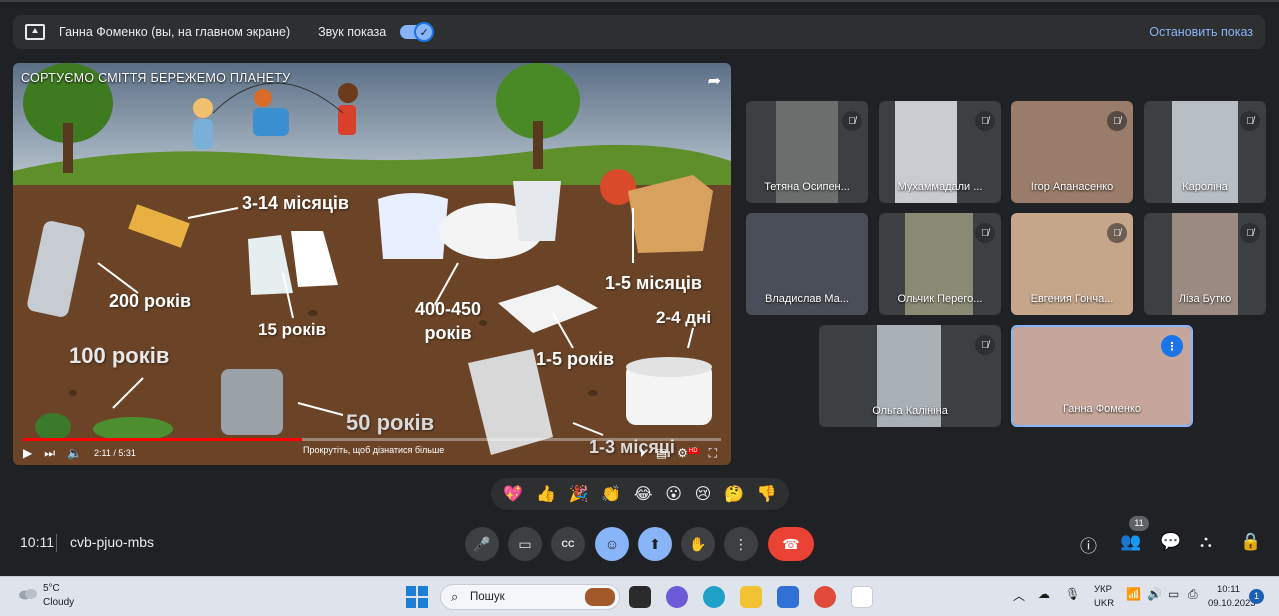 The width and height of the screenshot is (1279, 616). I want to click on sound-label: Звук показа, so click(352, 32).